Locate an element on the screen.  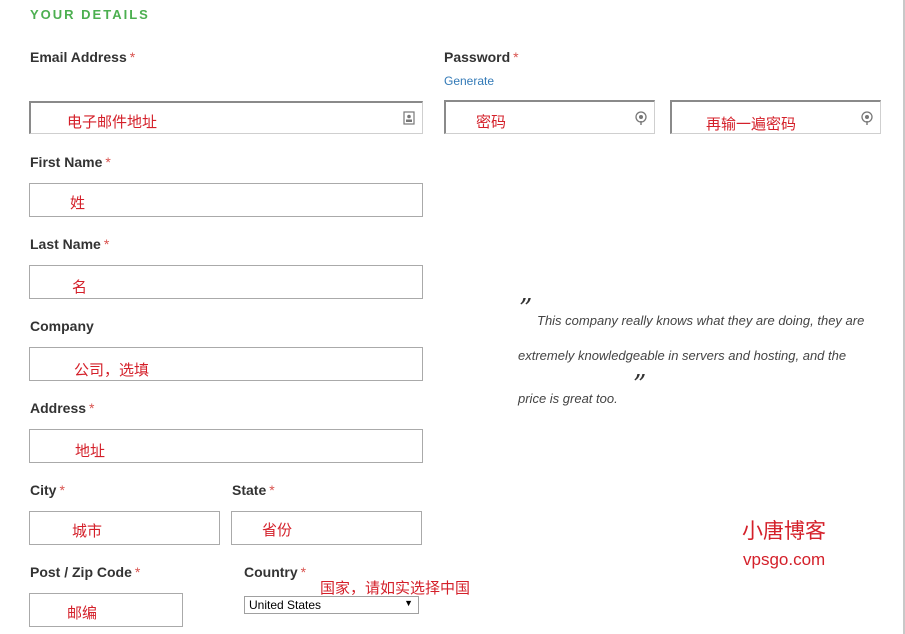
country-label: Country * is located at coordinates (275, 572).